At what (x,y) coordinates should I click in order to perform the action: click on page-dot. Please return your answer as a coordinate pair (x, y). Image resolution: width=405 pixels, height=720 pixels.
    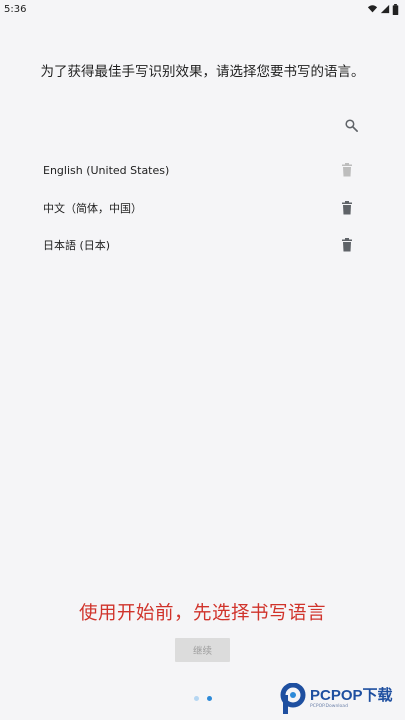
    Looking at the image, I should click on (196, 698).